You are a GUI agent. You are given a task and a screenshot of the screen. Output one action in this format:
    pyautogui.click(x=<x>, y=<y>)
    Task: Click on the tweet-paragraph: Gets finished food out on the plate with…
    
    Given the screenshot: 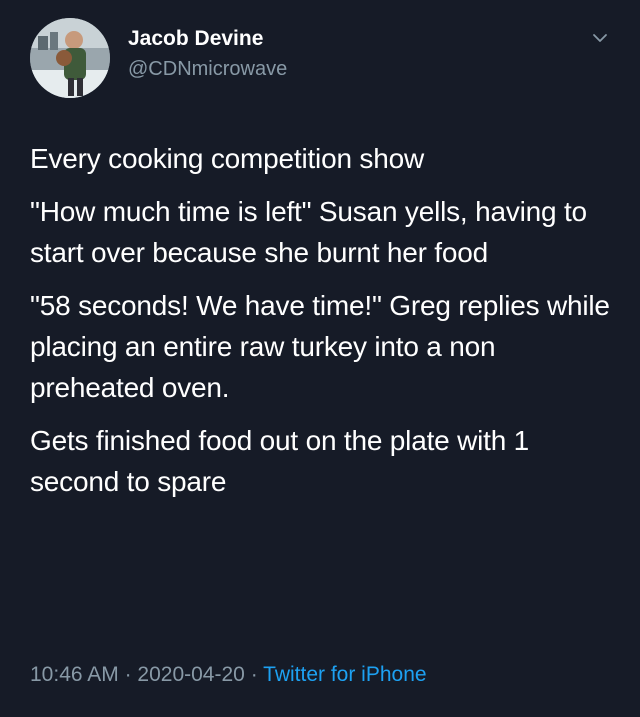 What is the action you would take?
    pyautogui.click(x=280, y=461)
    